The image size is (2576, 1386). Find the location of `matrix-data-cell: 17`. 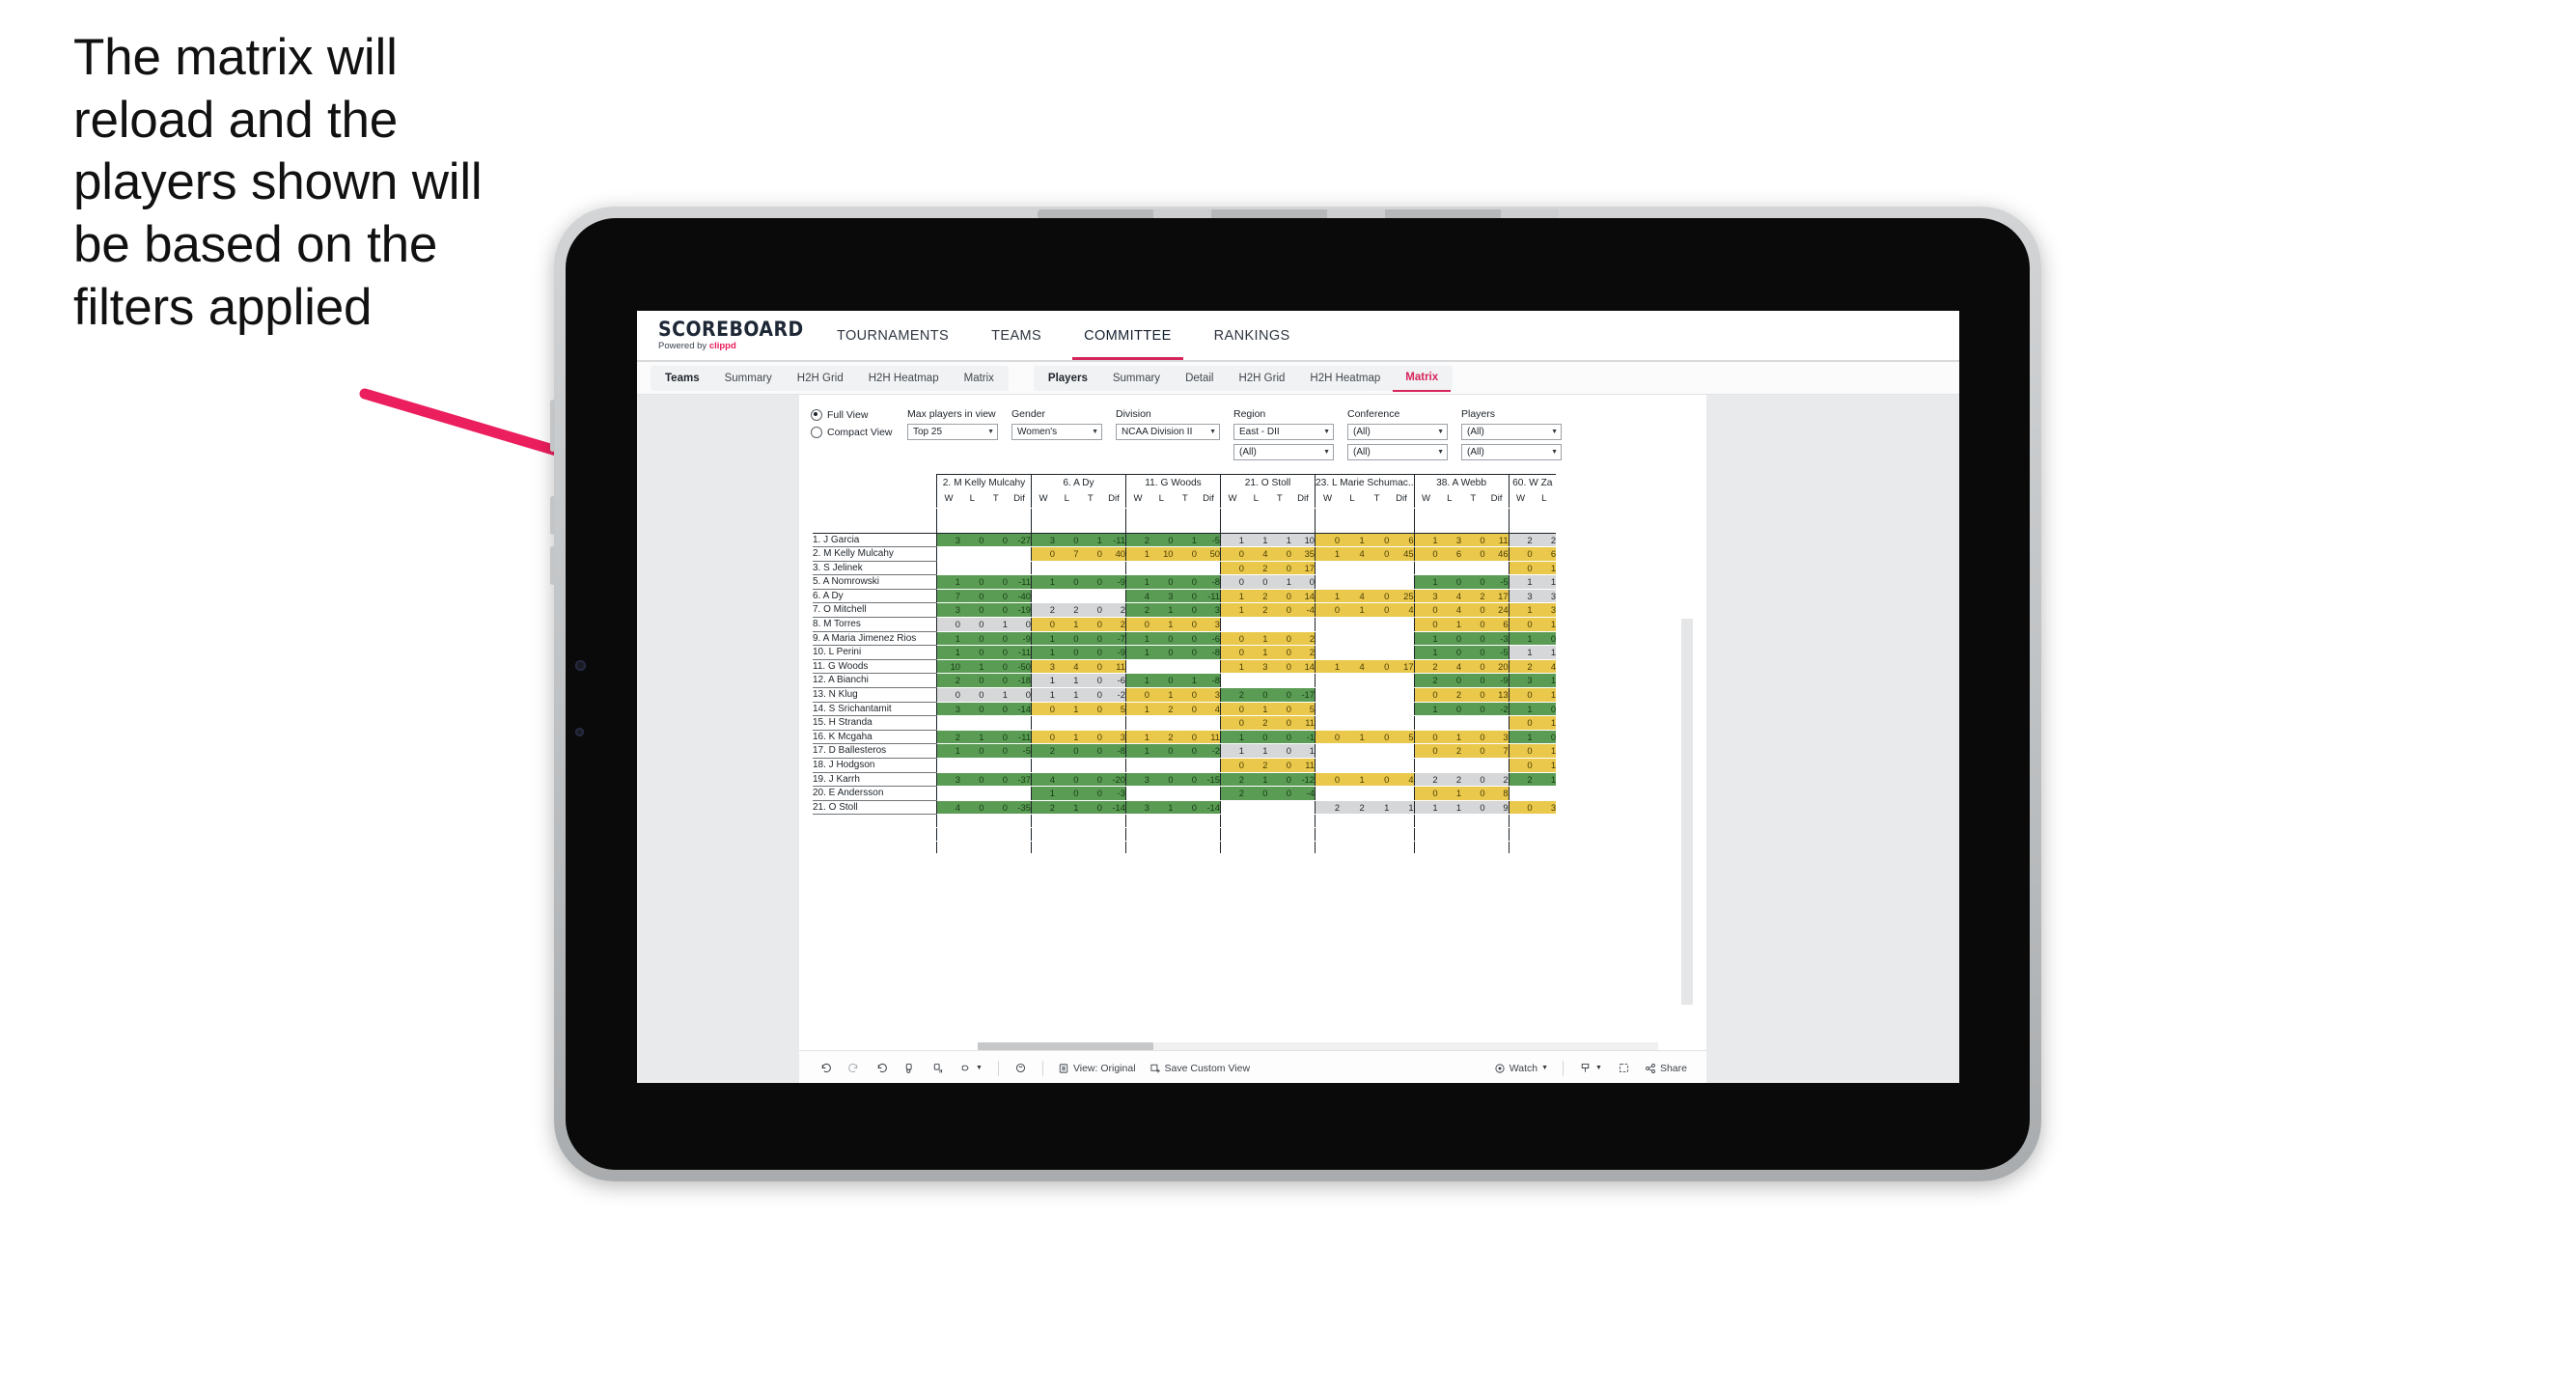

matrix-data-cell: 17 is located at coordinates (1303, 568).